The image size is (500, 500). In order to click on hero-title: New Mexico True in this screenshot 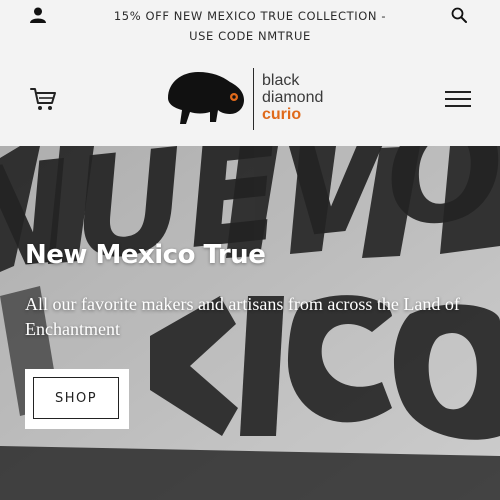, I will do `click(145, 255)`.